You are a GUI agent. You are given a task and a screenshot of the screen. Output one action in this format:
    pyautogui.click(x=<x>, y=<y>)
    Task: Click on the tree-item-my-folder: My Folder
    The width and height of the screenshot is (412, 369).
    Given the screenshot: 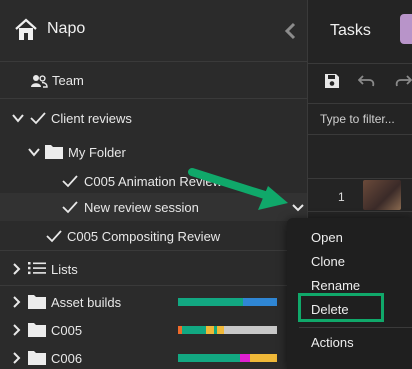 What is the action you would take?
    pyautogui.click(x=153, y=152)
    